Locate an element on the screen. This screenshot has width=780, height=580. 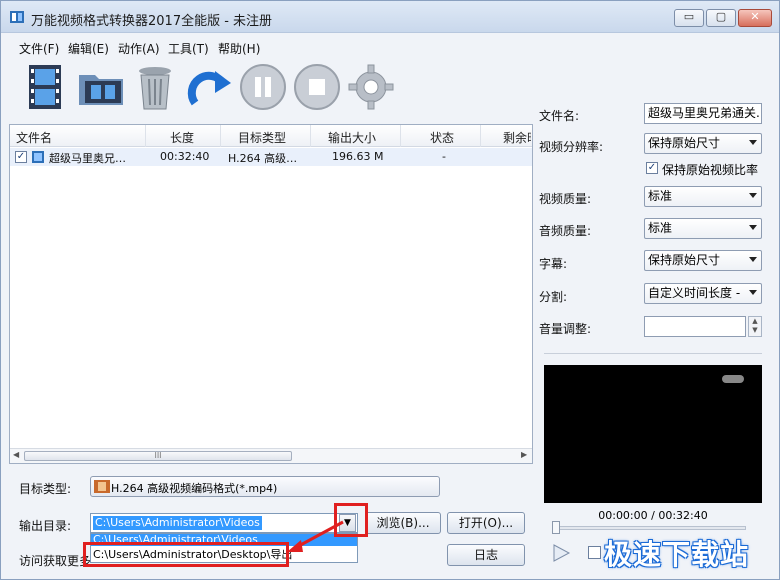
row-size: 196.63 M is located at coordinates (358, 156).